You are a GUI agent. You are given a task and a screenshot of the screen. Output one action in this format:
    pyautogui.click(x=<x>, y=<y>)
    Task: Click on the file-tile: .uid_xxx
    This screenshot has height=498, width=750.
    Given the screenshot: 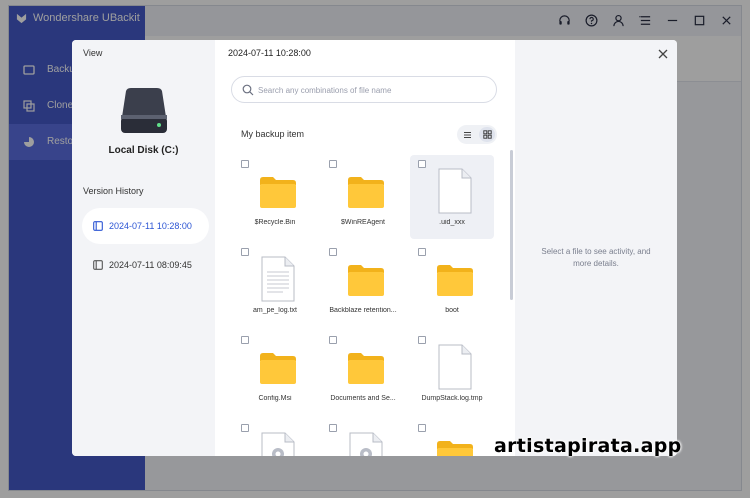 What is the action you would take?
    pyautogui.click(x=452, y=197)
    